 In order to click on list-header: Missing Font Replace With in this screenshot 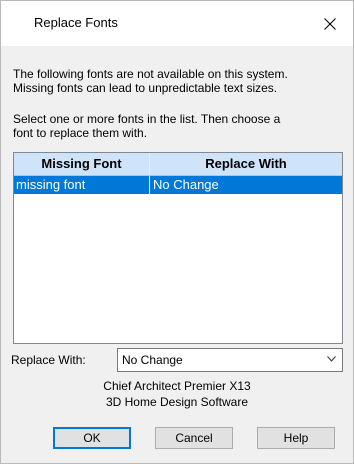, I will do `click(178, 164)`.